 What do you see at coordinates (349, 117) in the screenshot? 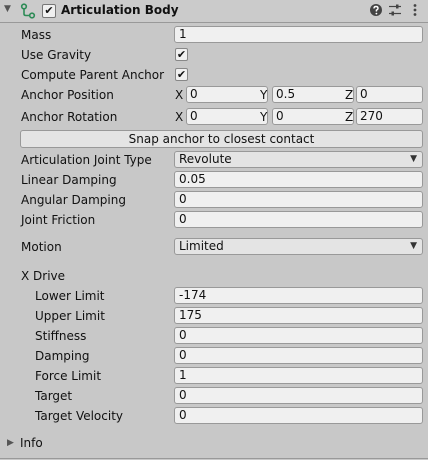
I see `anchor-rotation-z-label: Z` at bounding box center [349, 117].